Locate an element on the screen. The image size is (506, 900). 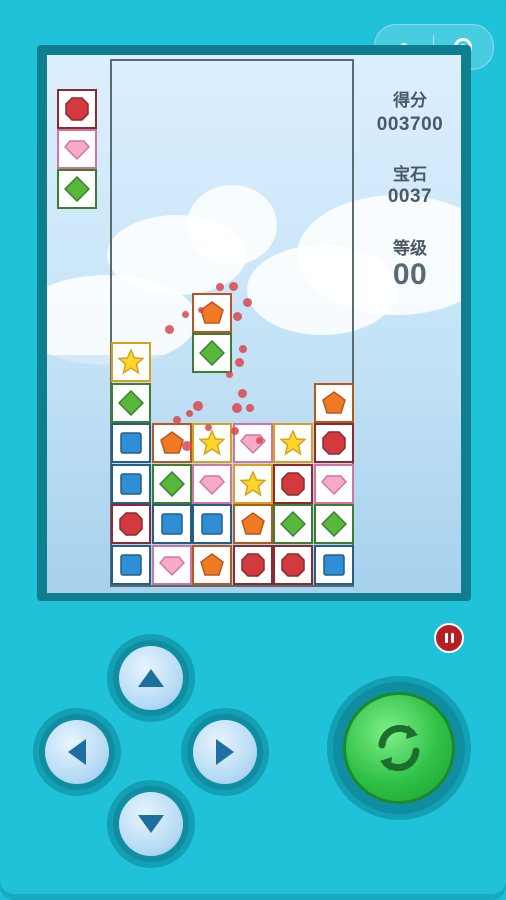
left-button is located at coordinates (77, 752).